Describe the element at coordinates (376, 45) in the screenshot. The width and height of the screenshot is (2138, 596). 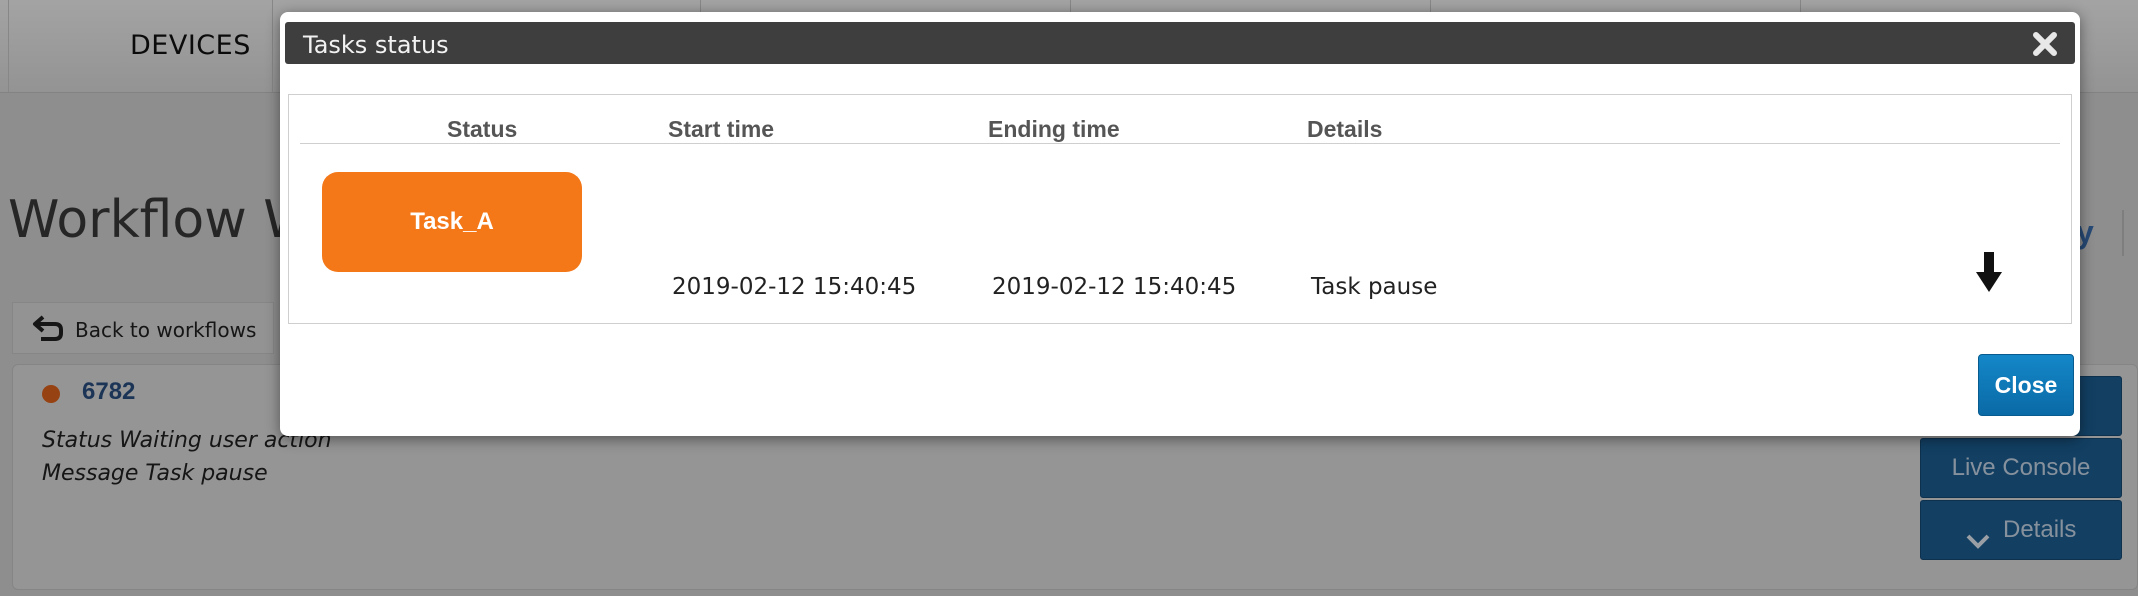
I see `dialog-title: Tasks status` at that location.